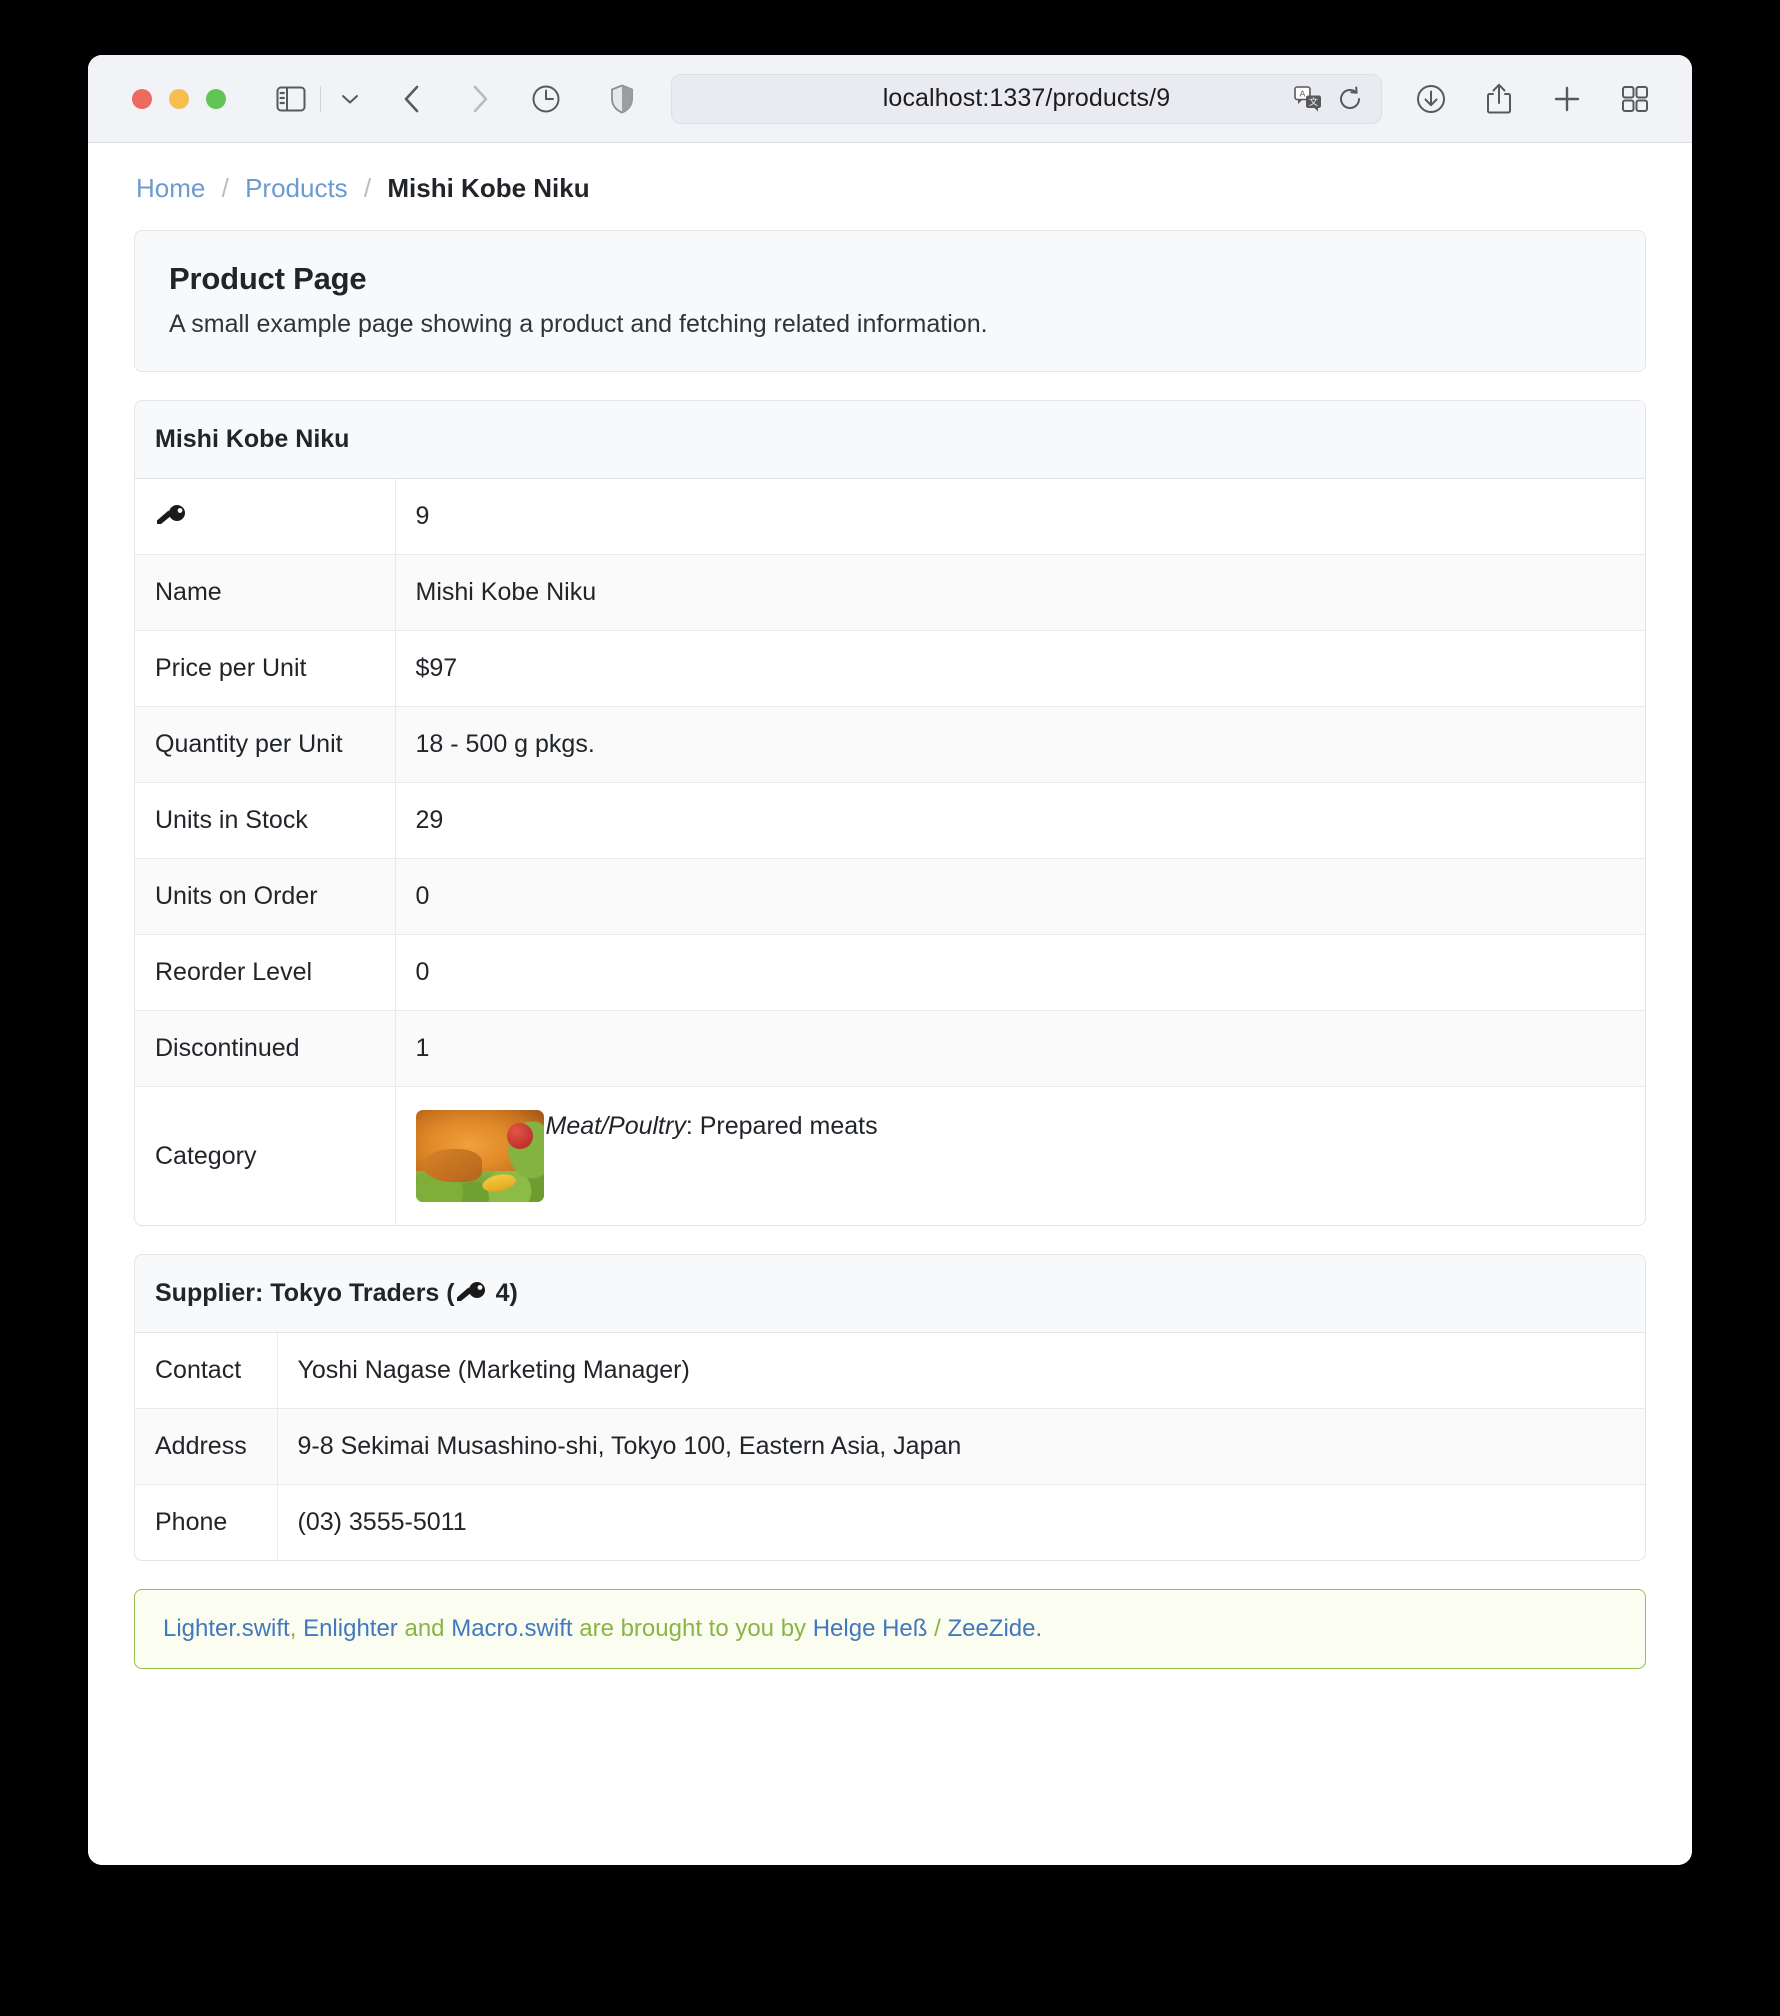  What do you see at coordinates (781, 1126) in the screenshot?
I see `category-description: : Prepared meats` at bounding box center [781, 1126].